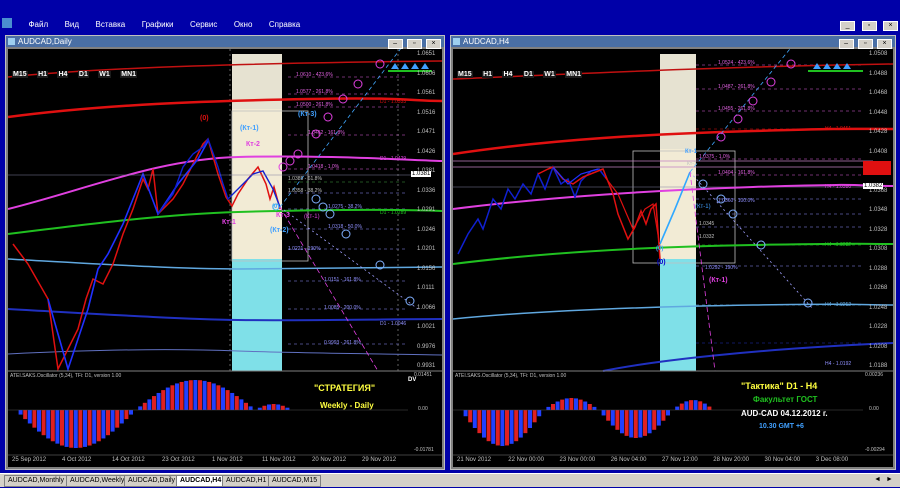 This screenshot has height=488, width=900. I want to click on price-tick: 1.0348, so click(878, 210).